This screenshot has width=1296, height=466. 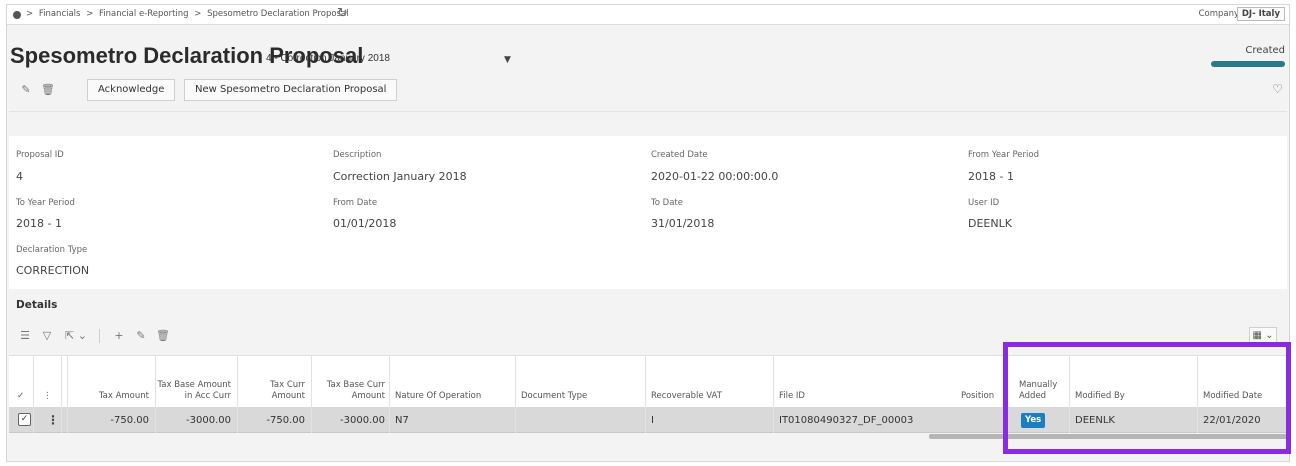 I want to click on row-kebab-icon: ⋮, so click(x=53, y=420).